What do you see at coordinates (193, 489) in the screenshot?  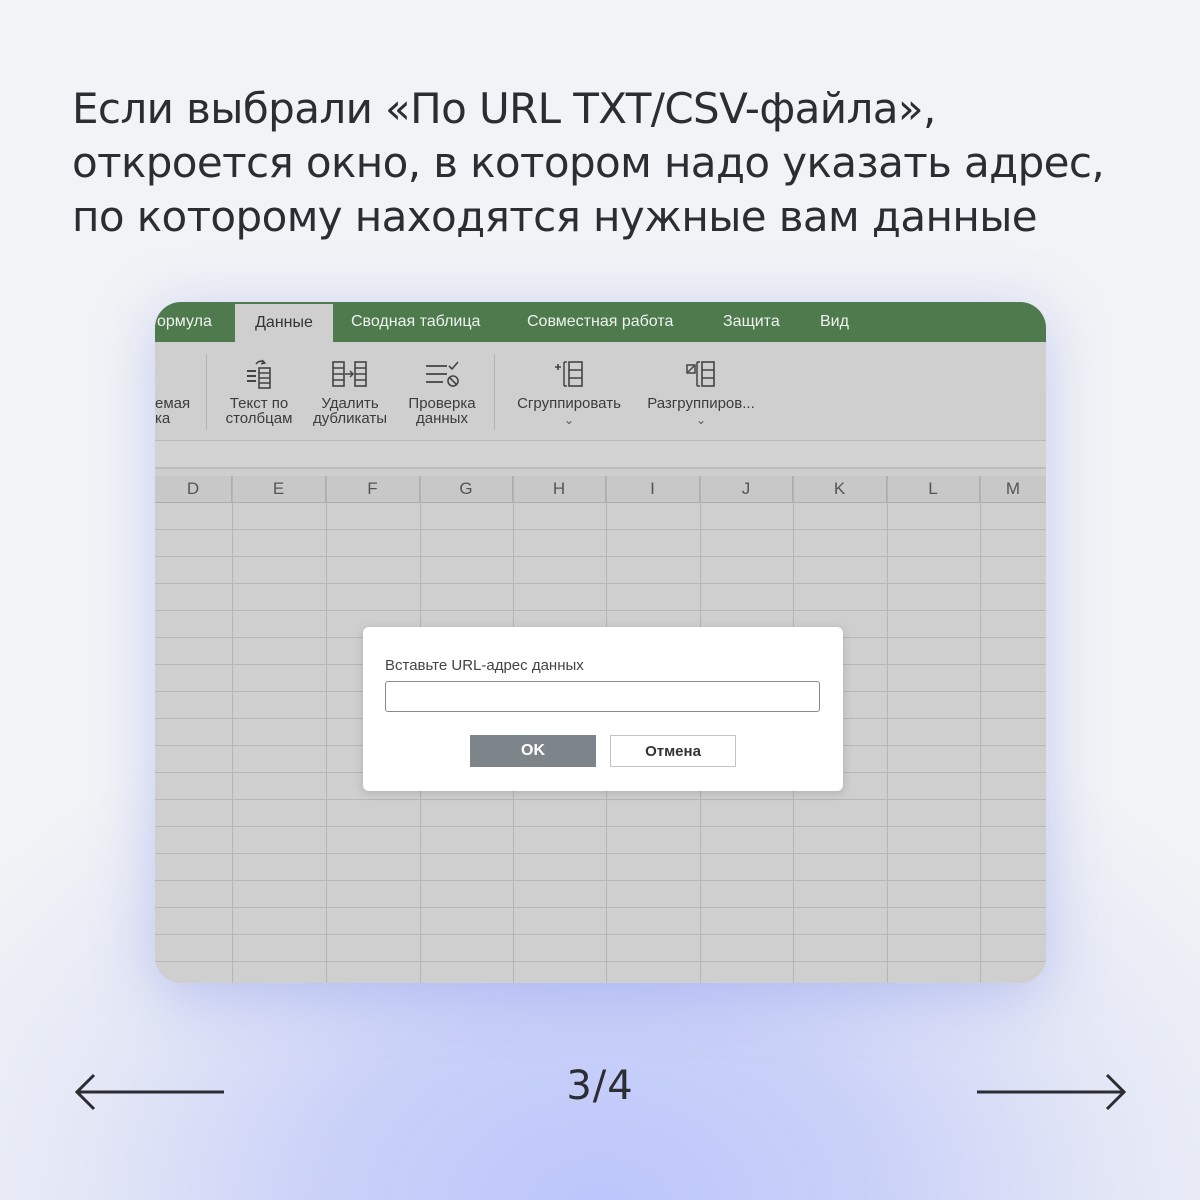 I see `column-header-d: D` at bounding box center [193, 489].